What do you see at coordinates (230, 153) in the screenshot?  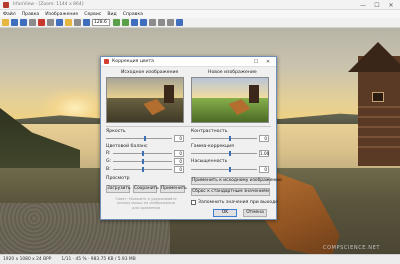 I see `gamma-thumb` at bounding box center [230, 153].